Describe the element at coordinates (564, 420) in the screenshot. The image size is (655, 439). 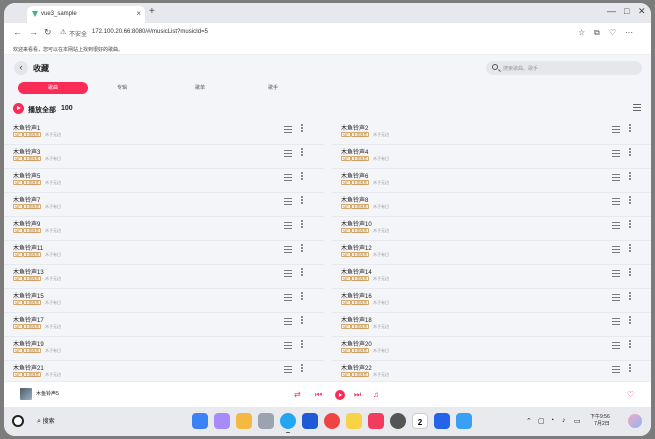
I see `volume-icon: ♪` at that location.